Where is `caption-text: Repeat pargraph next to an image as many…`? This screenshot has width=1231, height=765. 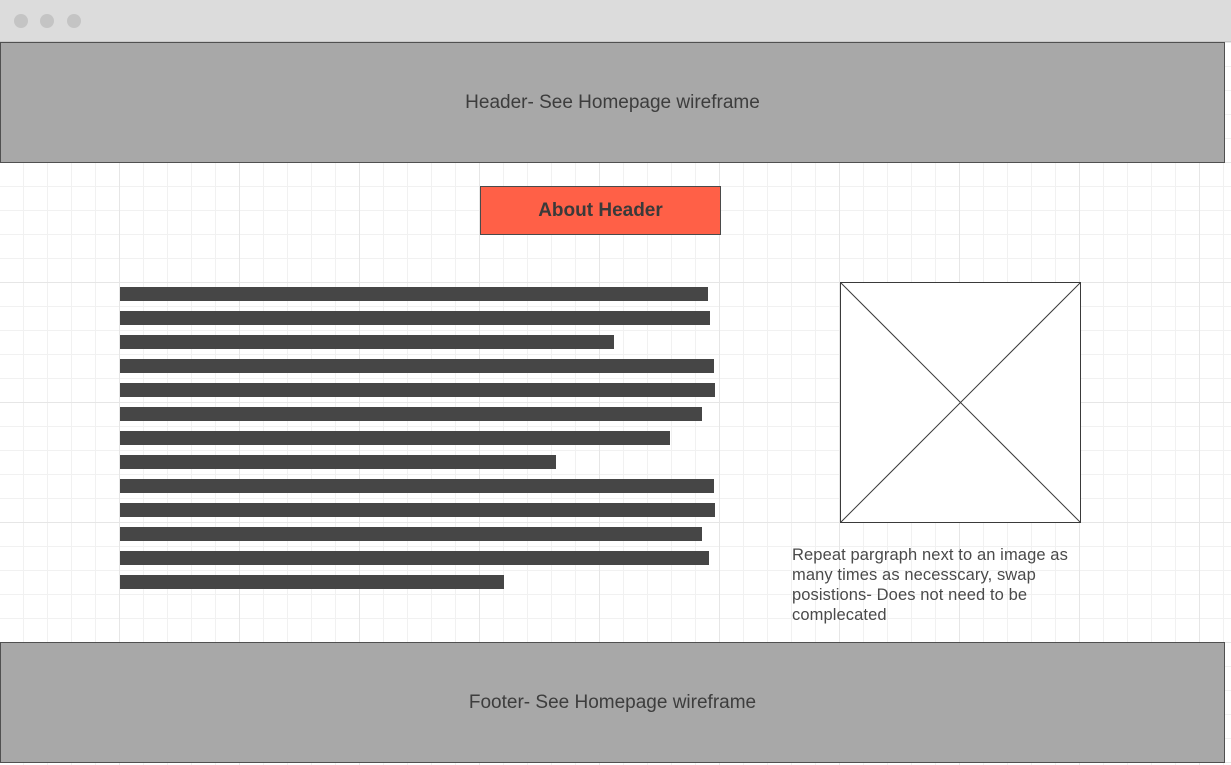 caption-text: Repeat pargraph next to an image as many… is located at coordinates (930, 585).